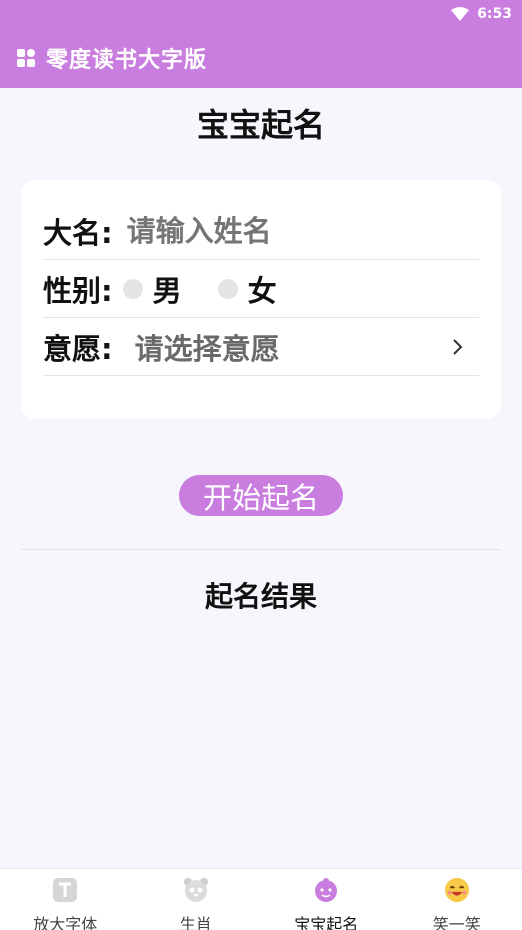 The width and height of the screenshot is (522, 930). I want to click on wish-label: 意愿:, so click(78, 348).